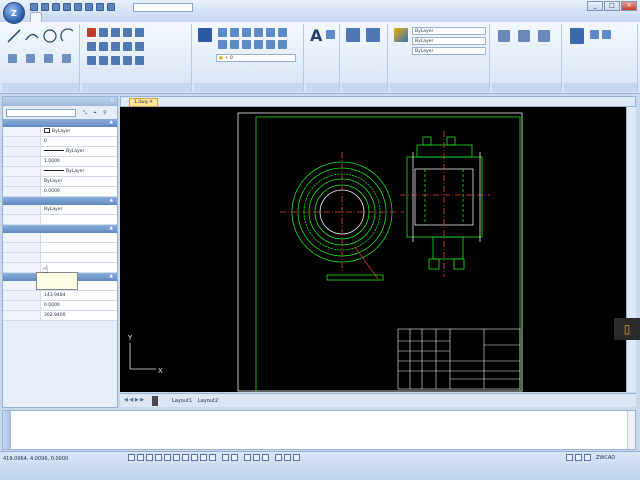 The height and width of the screenshot is (480, 640). Describe the element at coordinates (149, 457) in the screenshot. I see `ortho-toggle-icon` at that location.